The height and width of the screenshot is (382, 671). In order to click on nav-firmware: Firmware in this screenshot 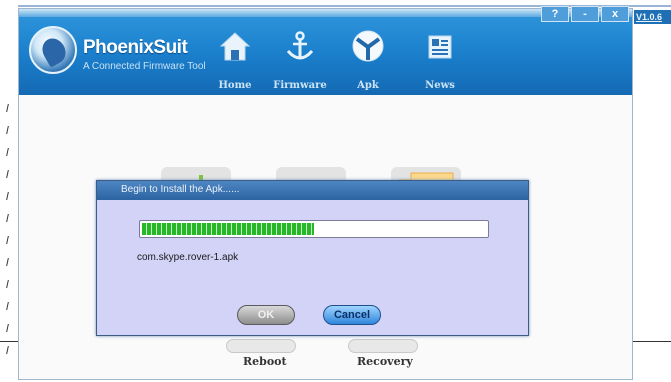, I will do `click(300, 60)`.